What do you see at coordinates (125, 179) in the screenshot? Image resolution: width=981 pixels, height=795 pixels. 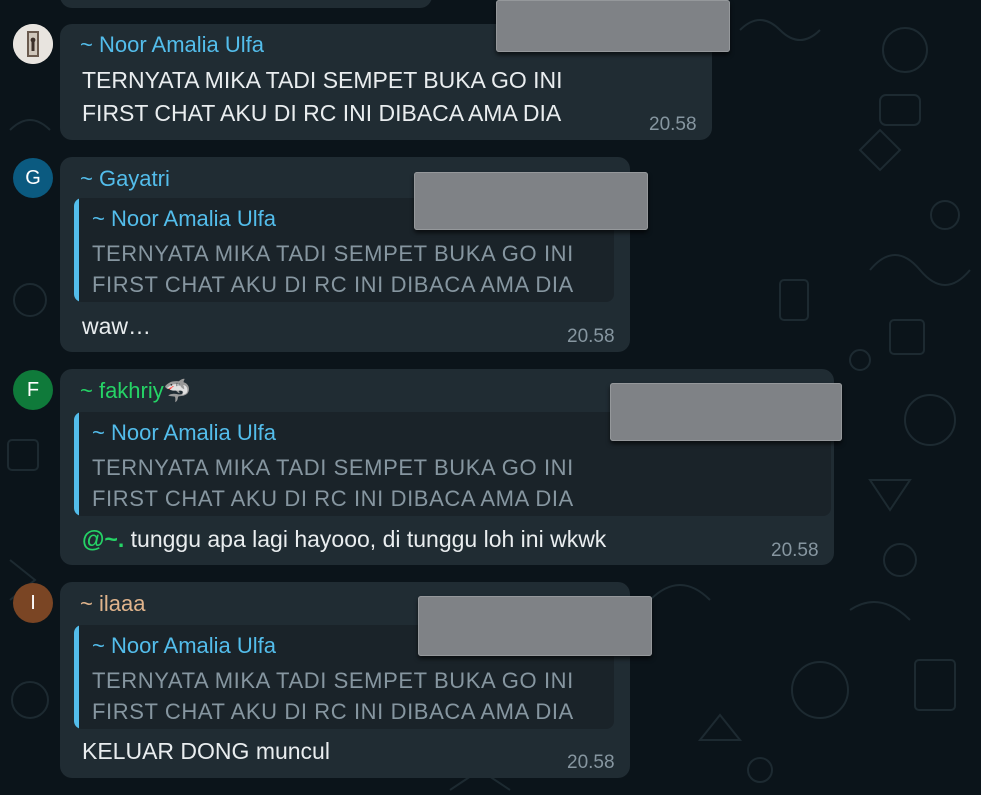 I see `sender-name: ~ Gayatri` at bounding box center [125, 179].